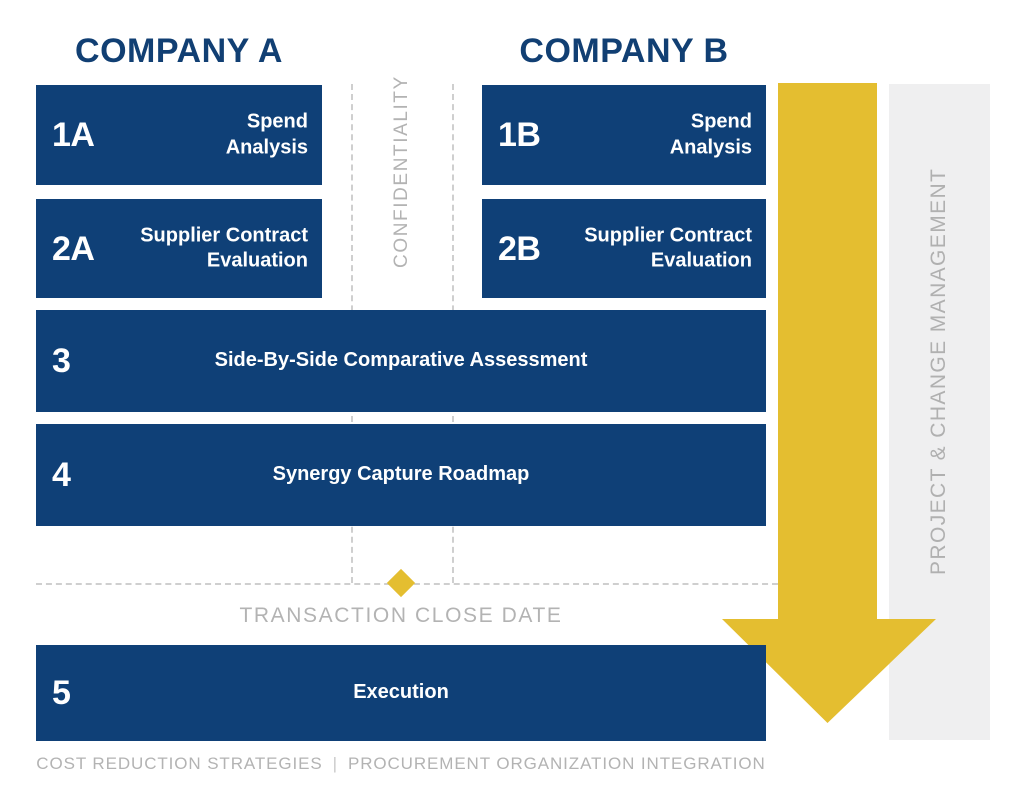  What do you see at coordinates (624, 51) in the screenshot?
I see `column-header-company-b: COMPANY B` at bounding box center [624, 51].